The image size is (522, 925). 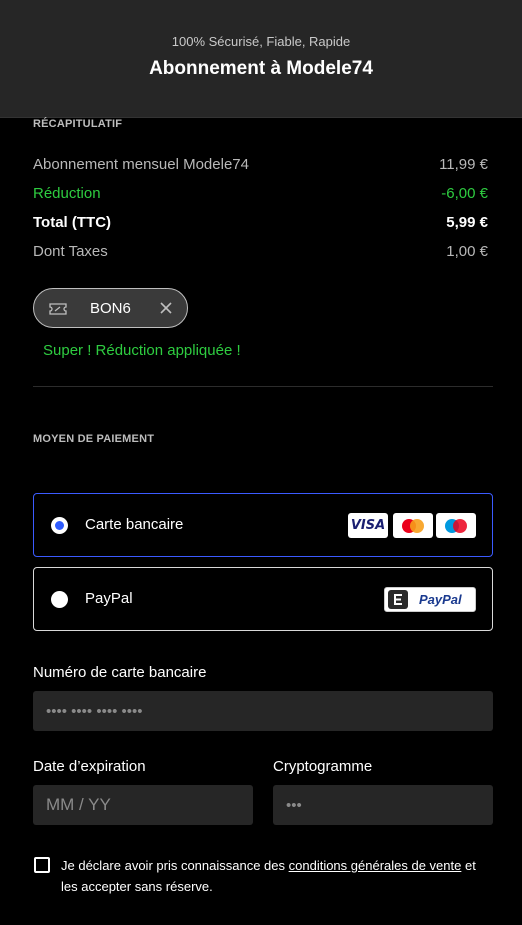 I want to click on summary-line-label: Dont Taxes, so click(x=70, y=251).